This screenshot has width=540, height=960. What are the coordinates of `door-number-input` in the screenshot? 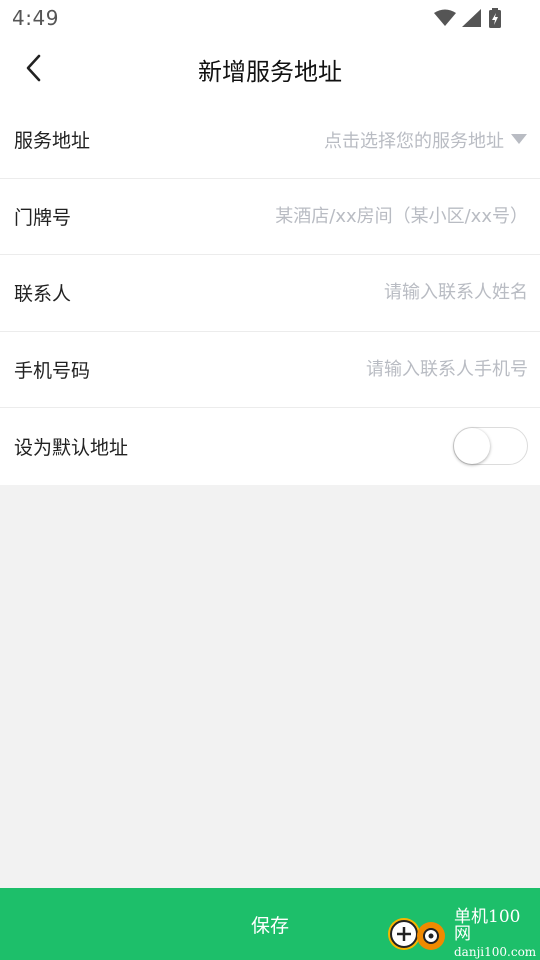 It's located at (368, 216).